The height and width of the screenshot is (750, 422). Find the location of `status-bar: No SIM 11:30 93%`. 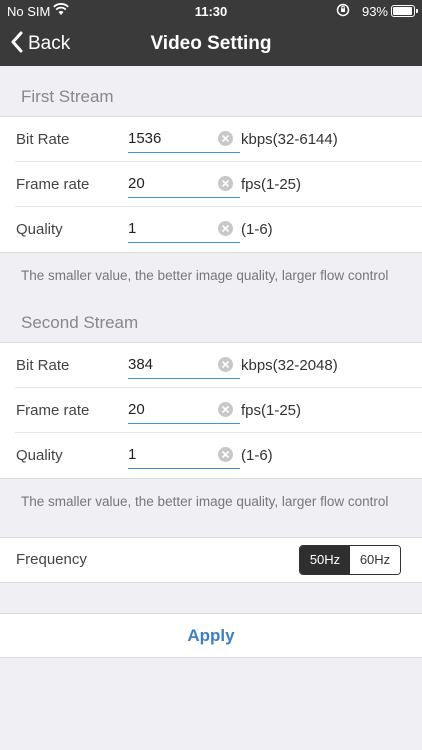

status-bar: No SIM 11:30 93% is located at coordinates (211, 11).